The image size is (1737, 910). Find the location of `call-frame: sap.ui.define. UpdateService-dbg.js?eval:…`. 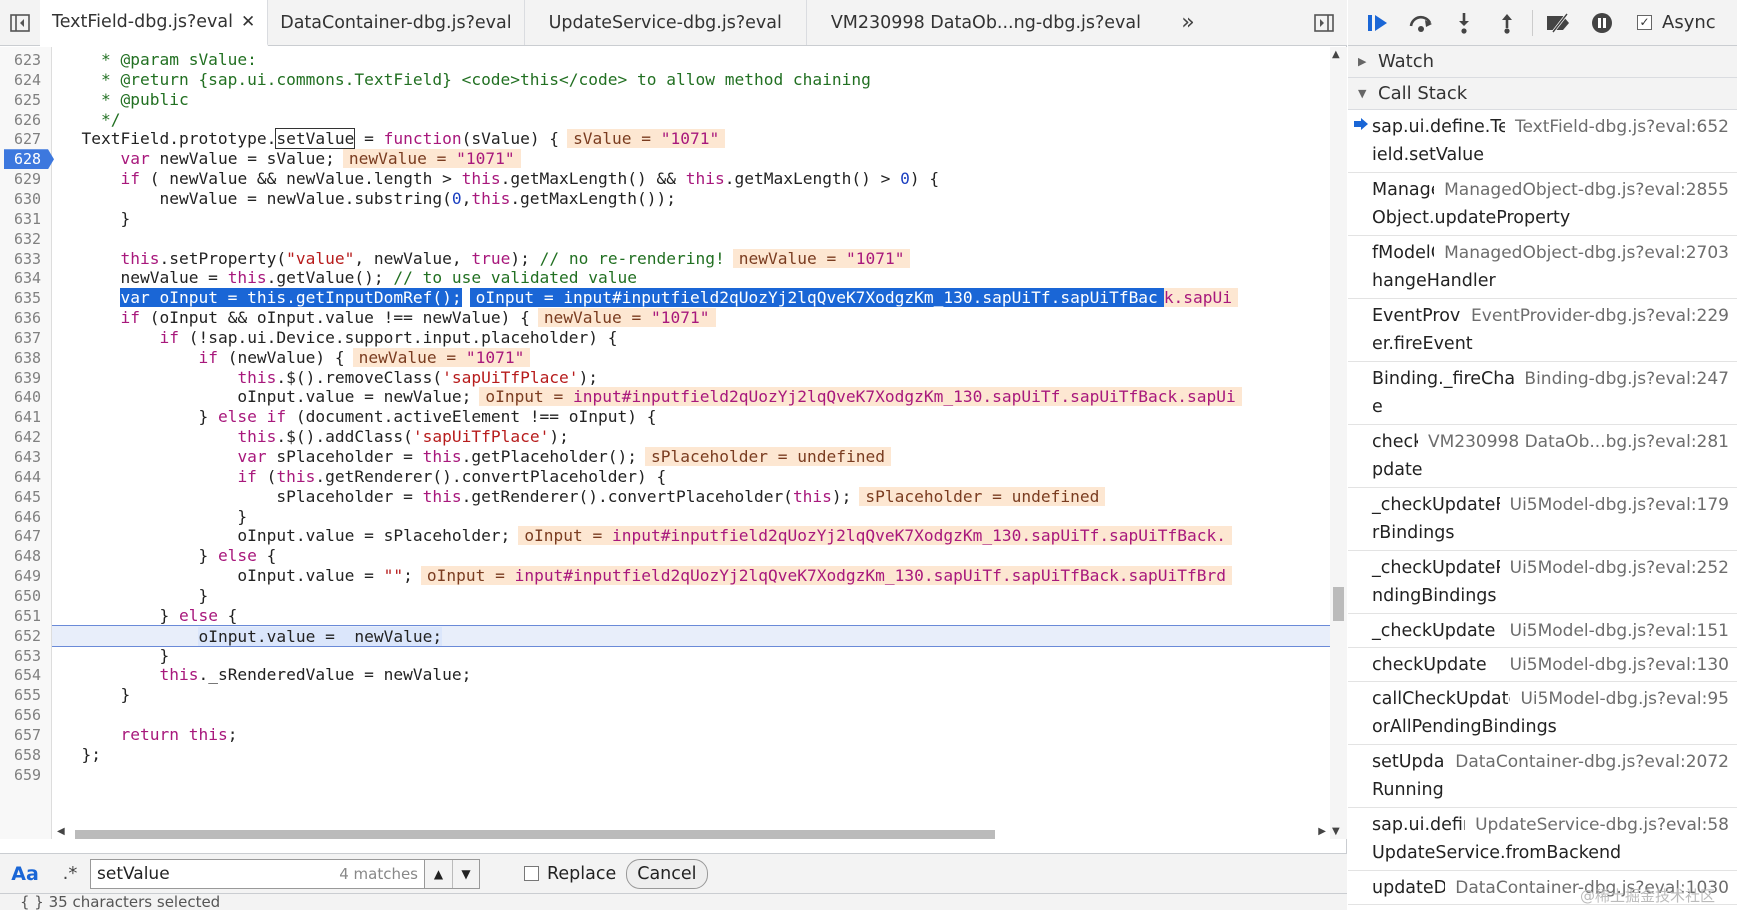

call-frame: sap.ui.define. UpdateService-dbg.js?eval:… is located at coordinates (1542, 839).